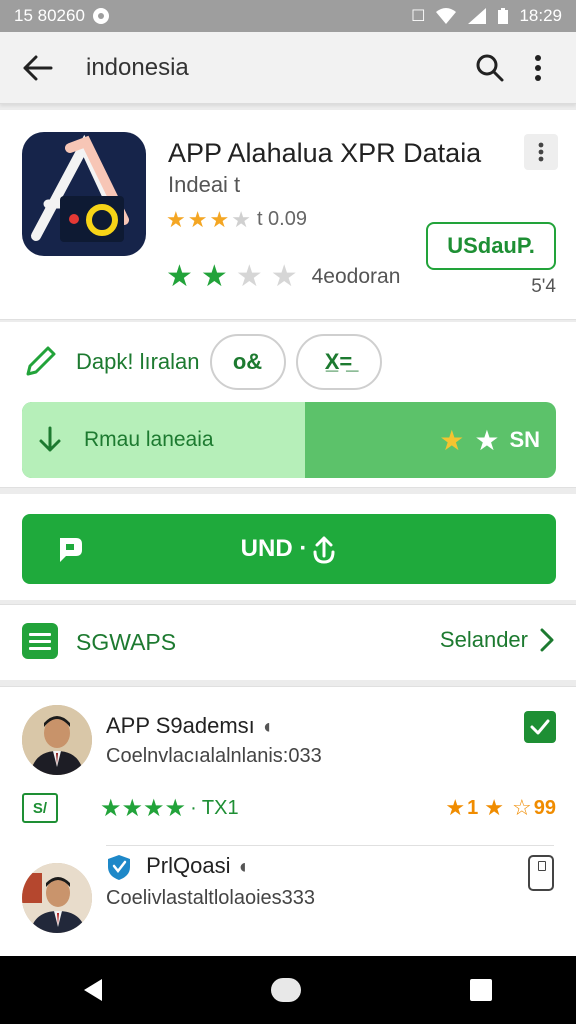 The height and width of the screenshot is (1024, 576). What do you see at coordinates (180, 725) in the screenshot?
I see `item-name-text: APP S9ademsı` at bounding box center [180, 725].